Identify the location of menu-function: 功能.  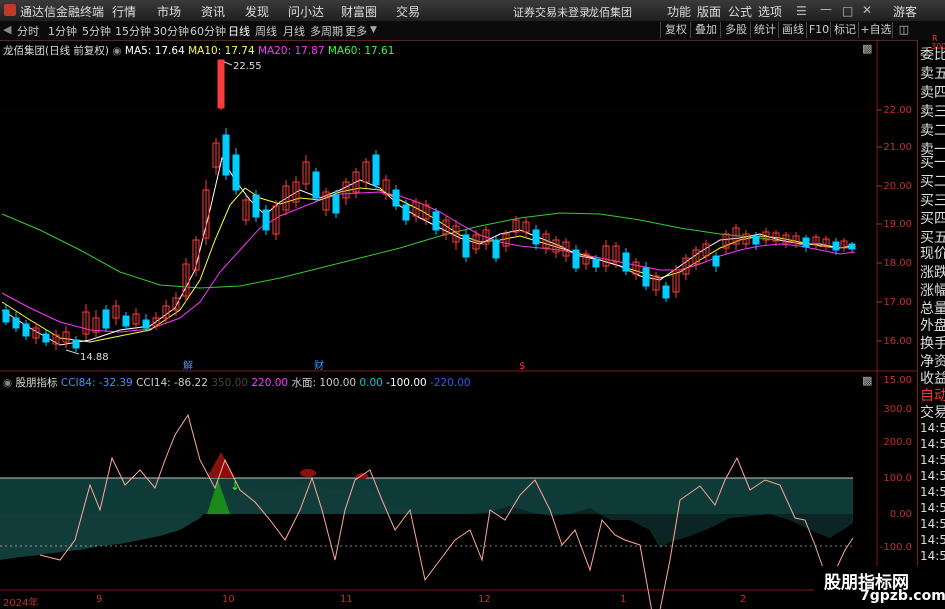
(679, 11).